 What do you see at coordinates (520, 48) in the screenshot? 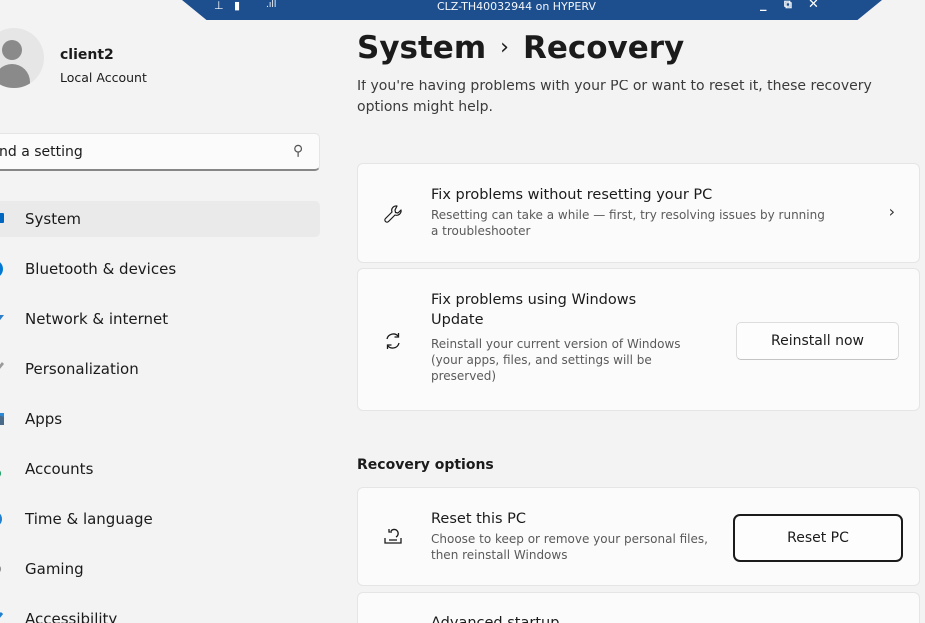
I see `breadcrumb: System › Recovery` at bounding box center [520, 48].